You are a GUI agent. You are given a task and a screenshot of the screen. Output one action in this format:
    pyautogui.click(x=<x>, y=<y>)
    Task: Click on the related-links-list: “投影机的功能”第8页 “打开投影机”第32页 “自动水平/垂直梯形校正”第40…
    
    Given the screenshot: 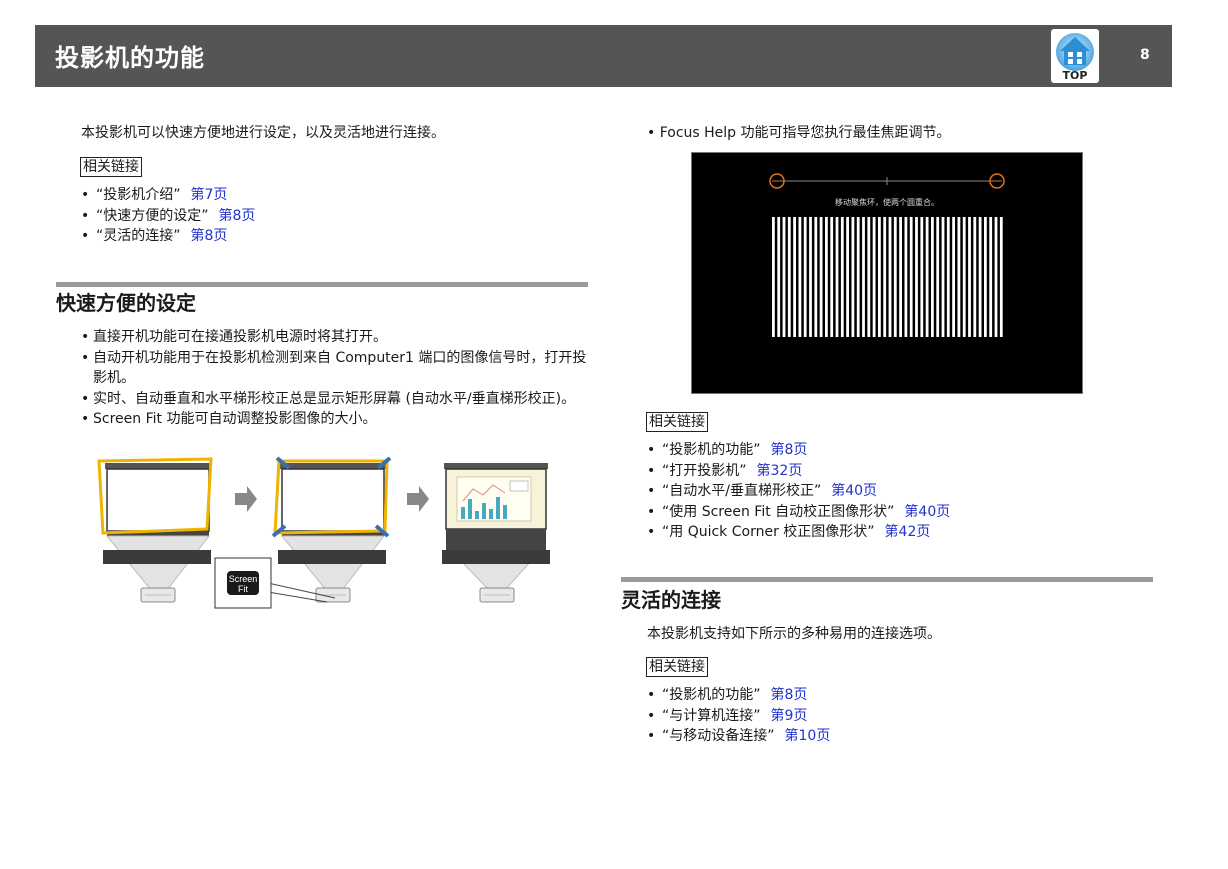 What is the action you would take?
    pyautogui.click(x=798, y=491)
    